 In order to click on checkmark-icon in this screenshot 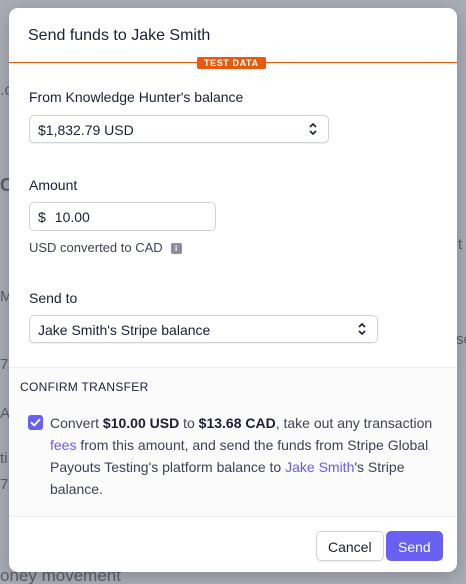, I will do `click(35, 422)`.